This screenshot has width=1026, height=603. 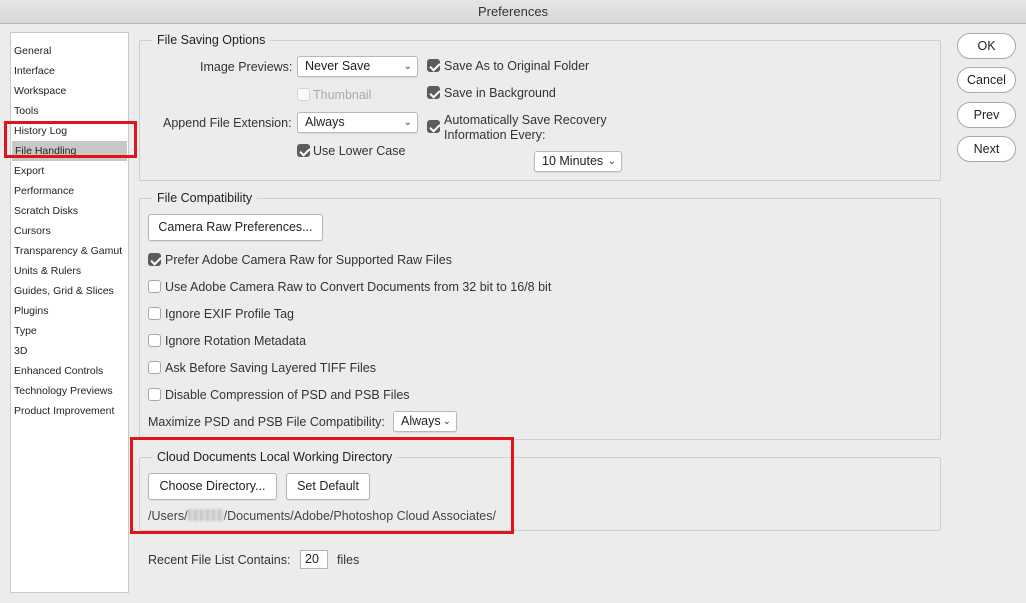 I want to click on lower-case-checkbox, so click(x=303, y=150).